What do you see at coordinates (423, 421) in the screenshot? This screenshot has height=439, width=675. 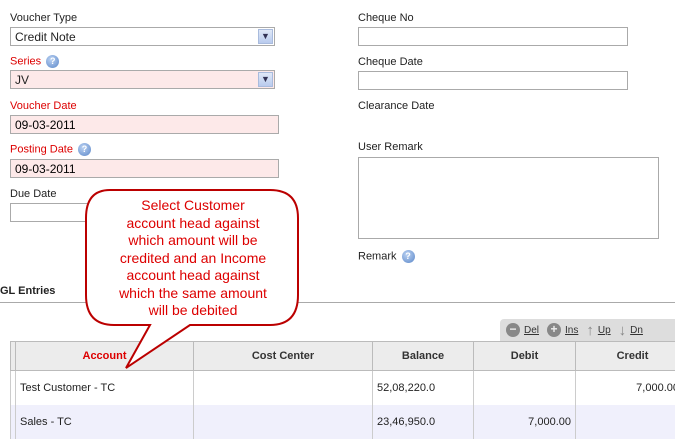 I see `balance-cell: 23,46,950.0` at bounding box center [423, 421].